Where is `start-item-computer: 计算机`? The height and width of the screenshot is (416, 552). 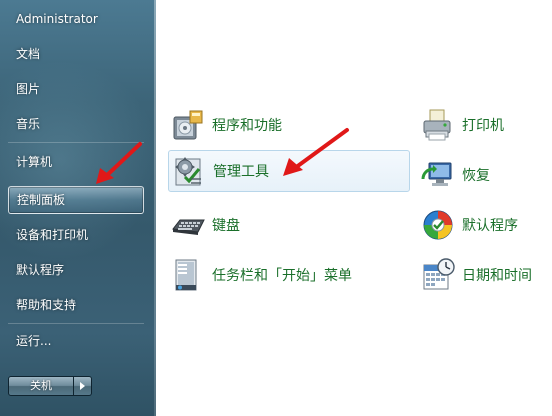 start-item-computer: 计算机 is located at coordinates (76, 162).